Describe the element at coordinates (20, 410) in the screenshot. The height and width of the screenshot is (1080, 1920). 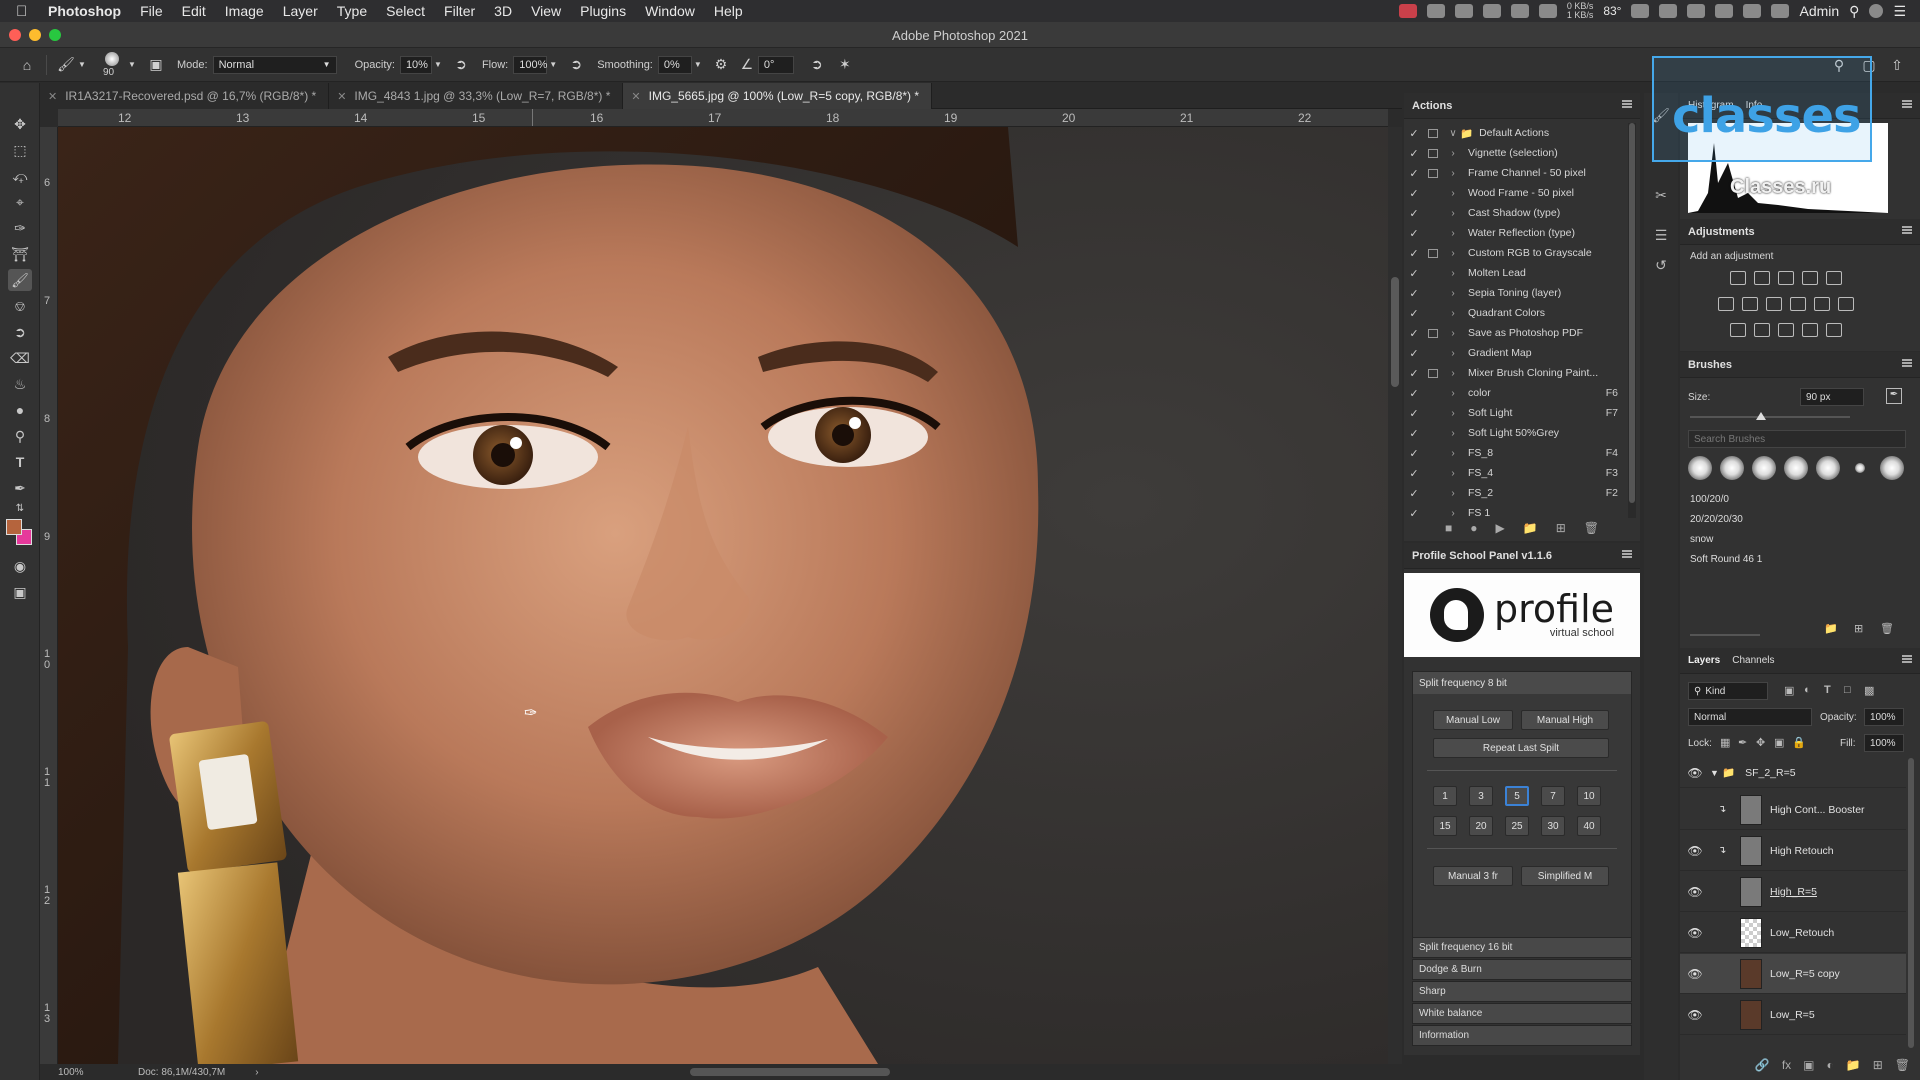
I see `blur-tool-icon: ●` at that location.